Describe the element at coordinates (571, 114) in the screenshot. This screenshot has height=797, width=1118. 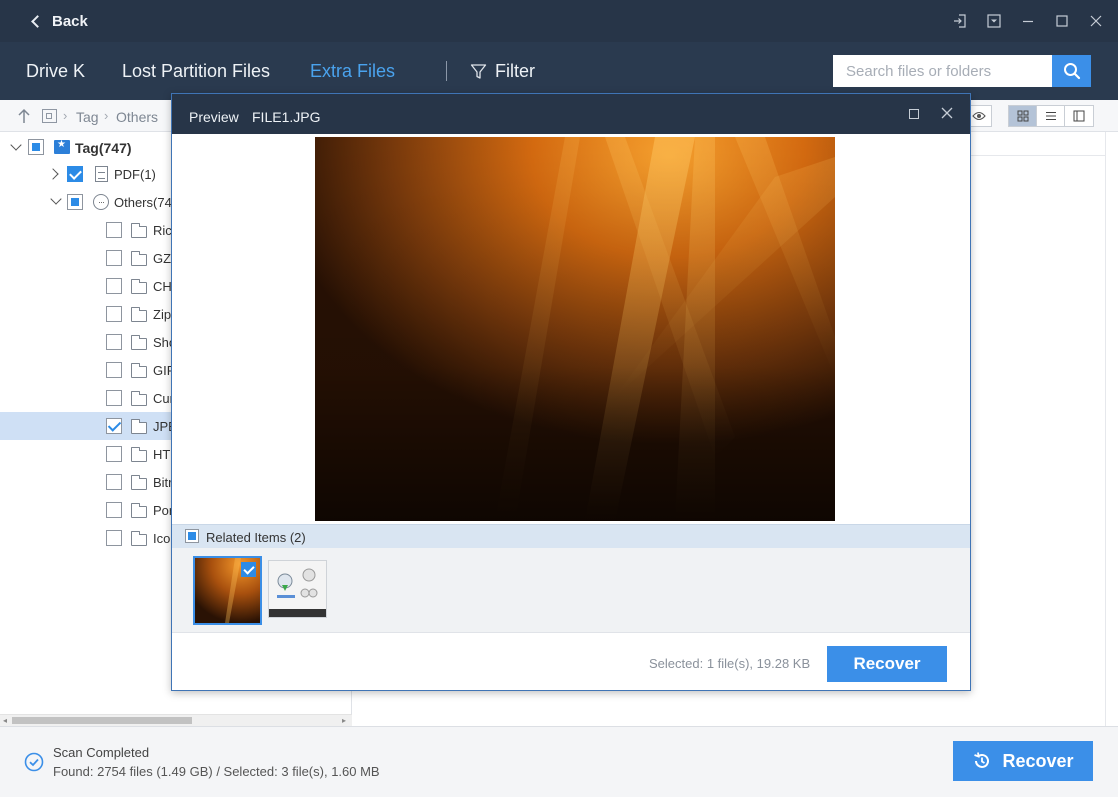
I see `dialog-header: Preview FILE1.JPG` at that location.